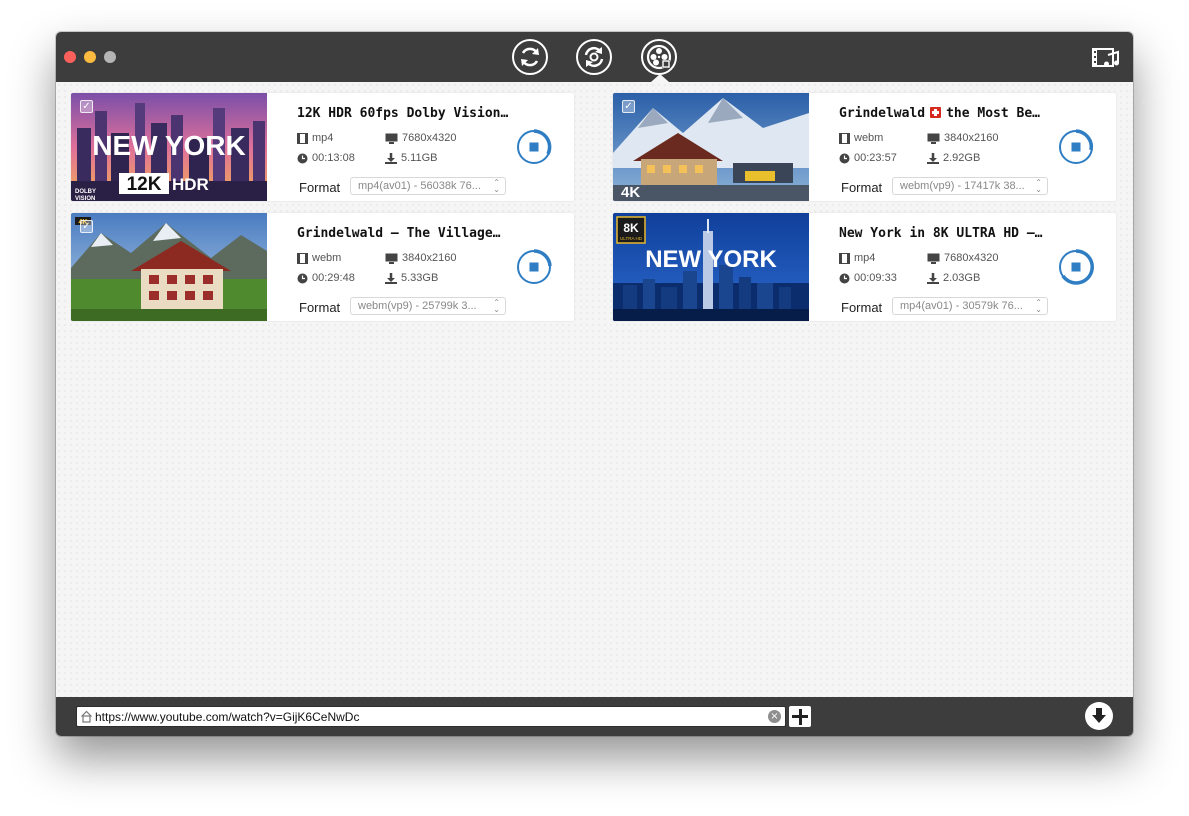  I want to click on refresh-icon, so click(530, 57).